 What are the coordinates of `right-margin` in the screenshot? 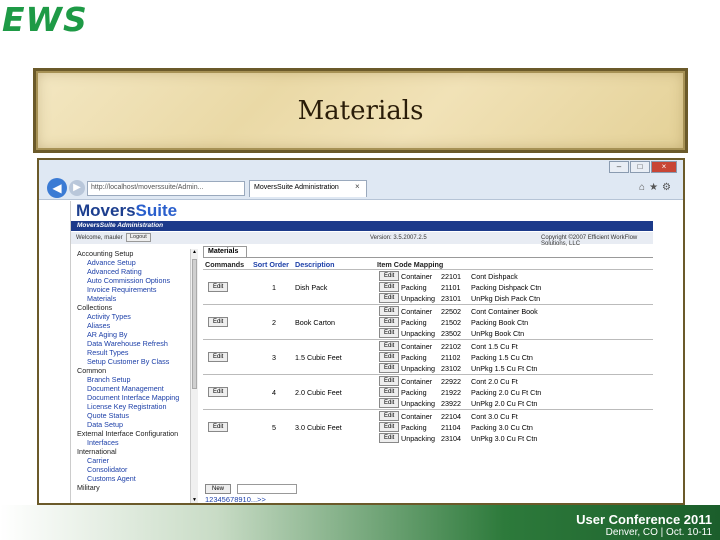 It's located at (668, 352).